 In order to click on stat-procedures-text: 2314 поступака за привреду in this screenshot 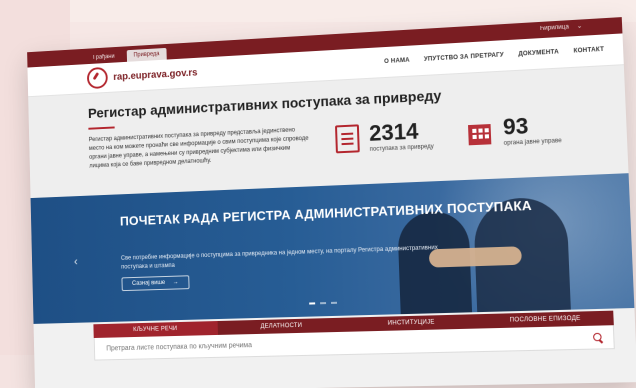, I will do `click(401, 135)`.